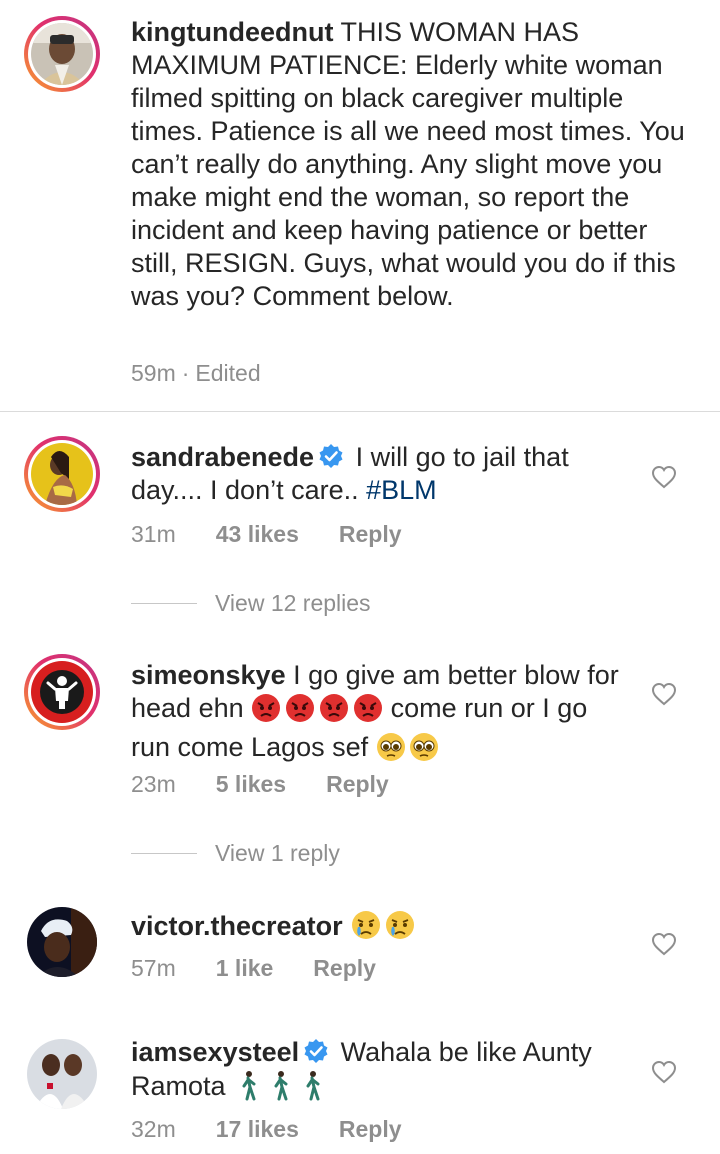 The width and height of the screenshot is (720, 1154). Describe the element at coordinates (293, 603) in the screenshot. I see `view-replies-label: View 12 replies` at that location.